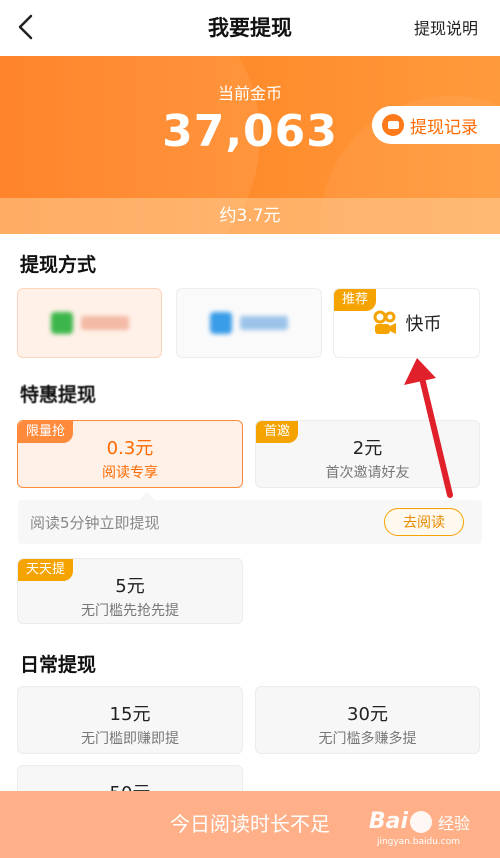  Describe the element at coordinates (61, 323) in the screenshot. I see `wechat-icon` at that location.